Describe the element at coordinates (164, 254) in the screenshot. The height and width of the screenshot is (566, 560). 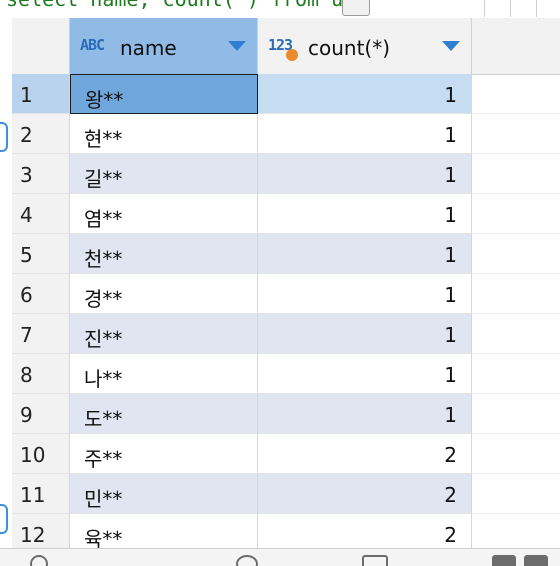
I see `name-cell: 천**` at that location.